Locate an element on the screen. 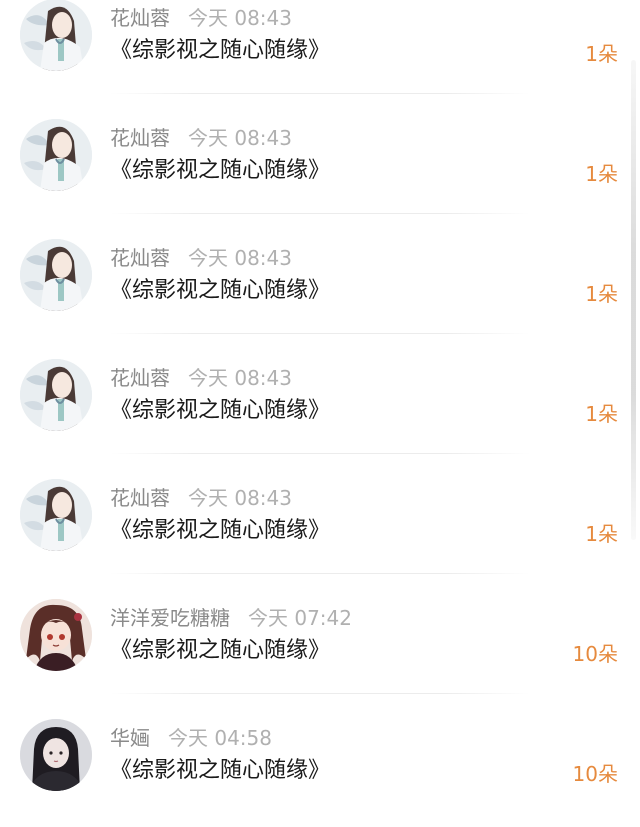 The image size is (640, 827). list-item: 洋洋爱吃糖糖 今天 07:42 《综影视之随心随缘》 10朵 is located at coordinates (320, 647).